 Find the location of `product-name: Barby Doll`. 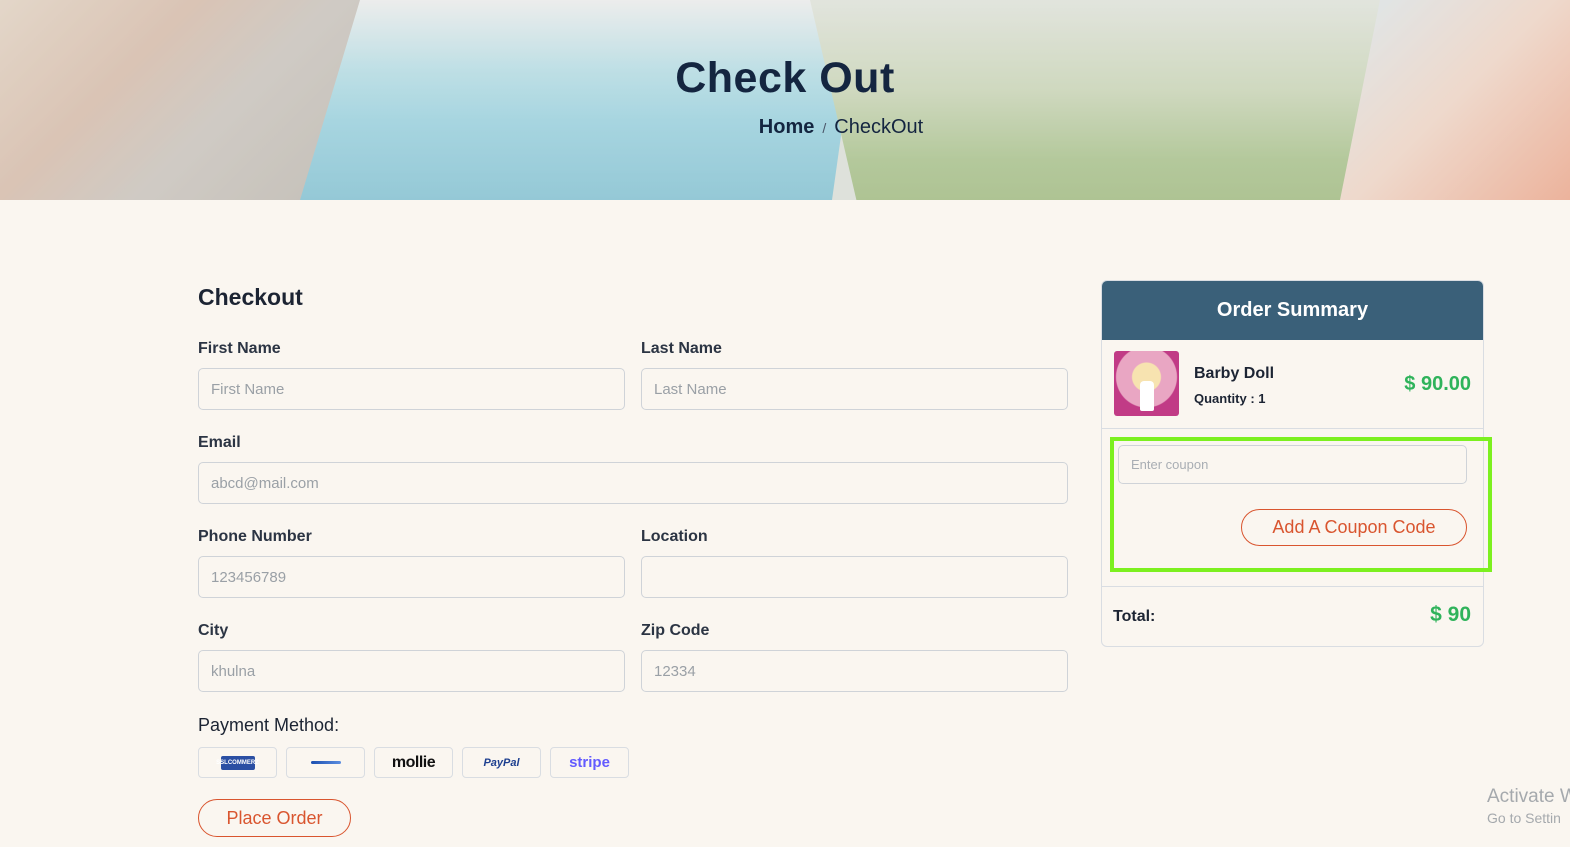

product-name: Barby Doll is located at coordinates (1234, 373).